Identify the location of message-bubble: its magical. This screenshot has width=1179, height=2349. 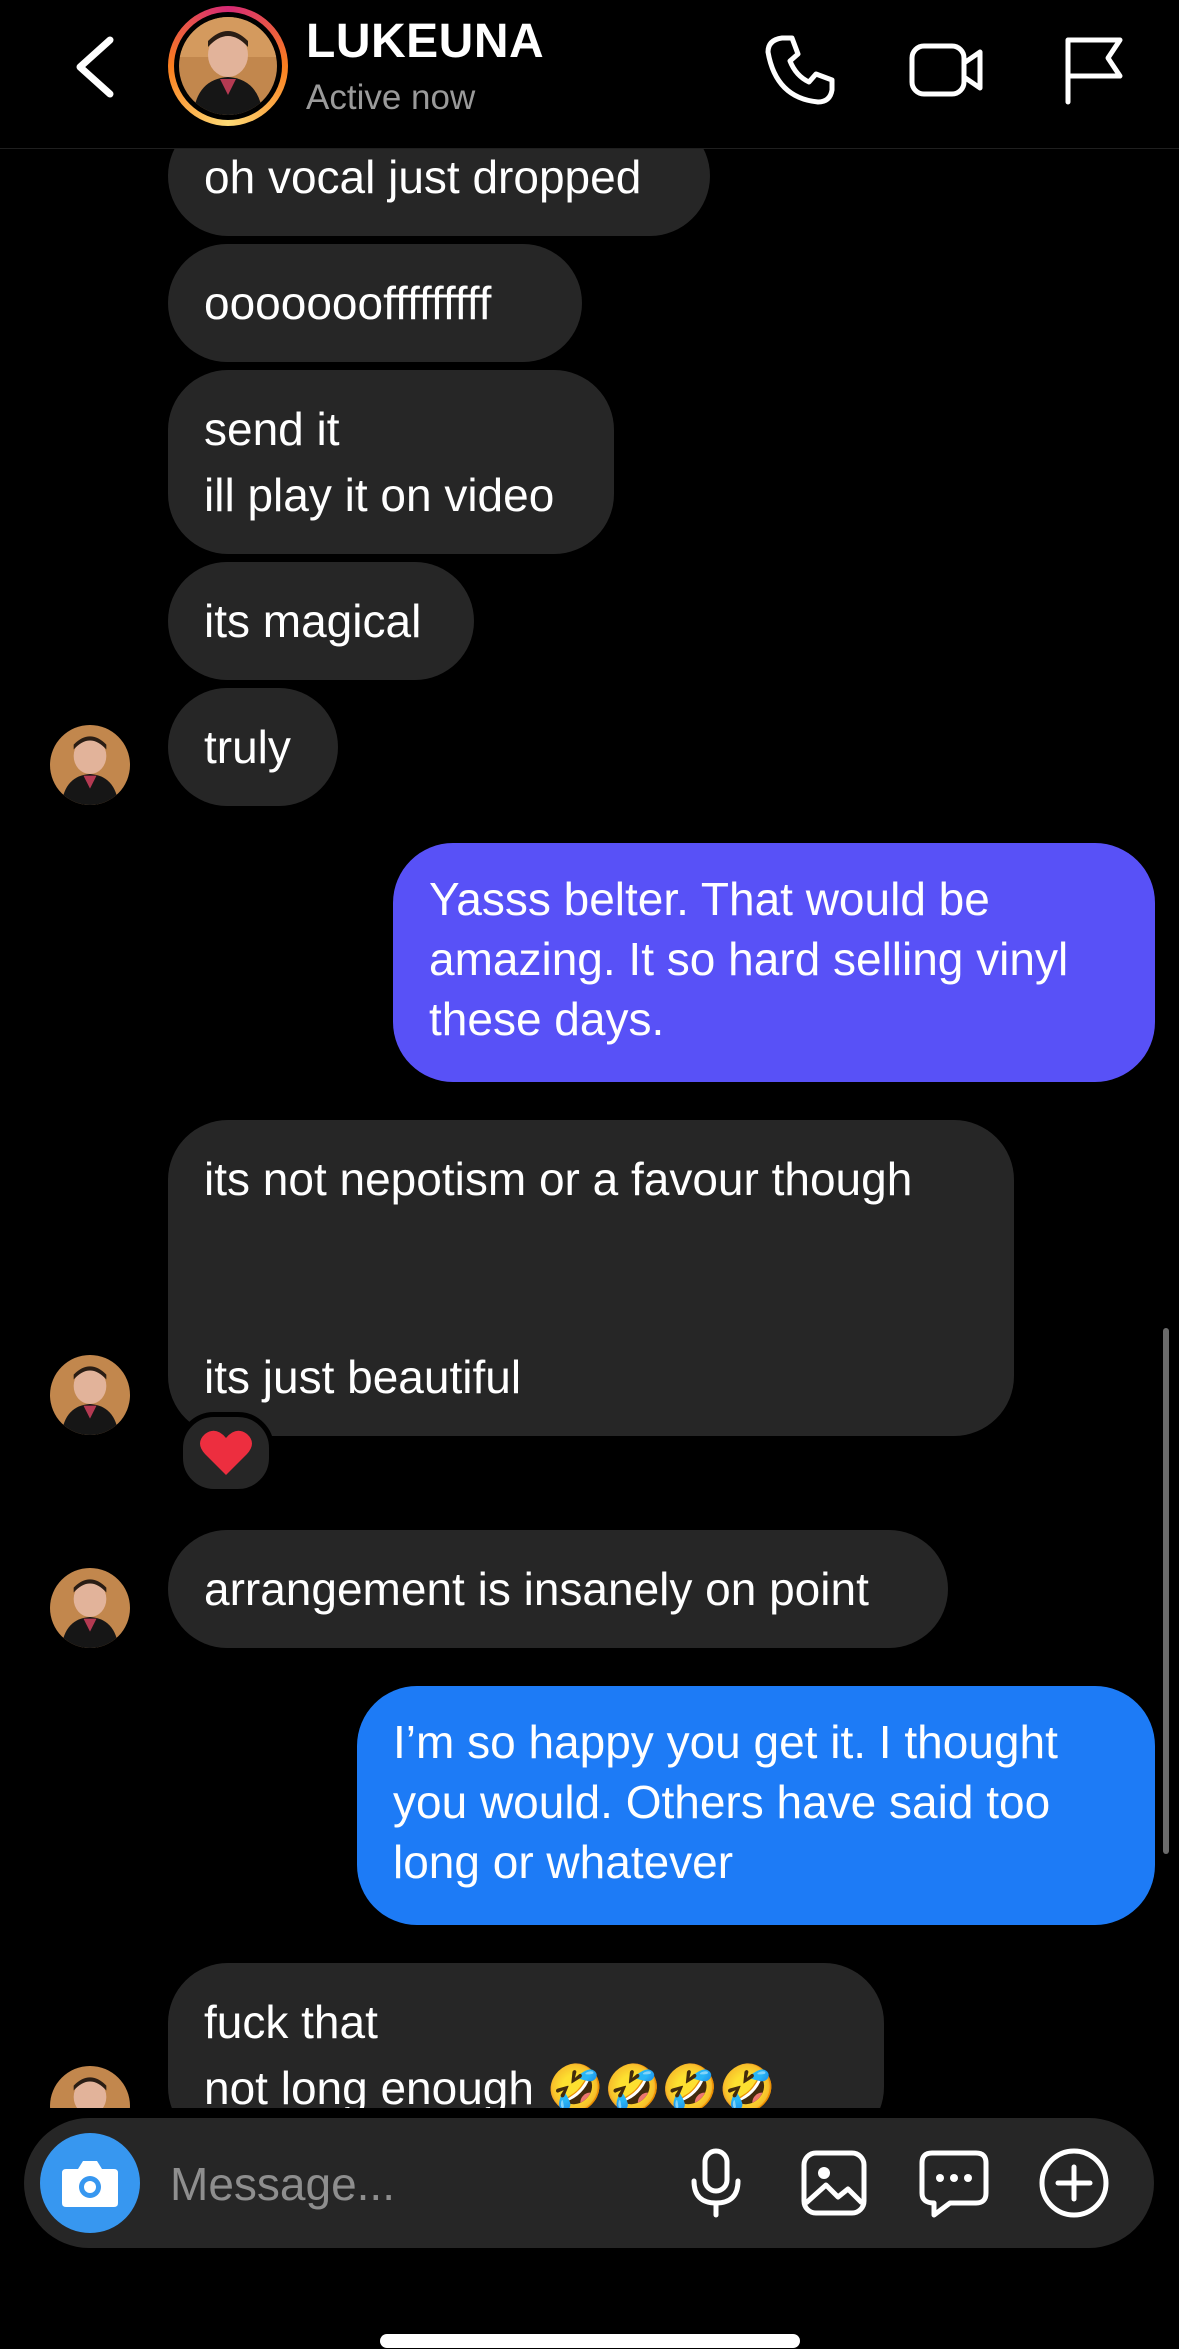
(321, 621).